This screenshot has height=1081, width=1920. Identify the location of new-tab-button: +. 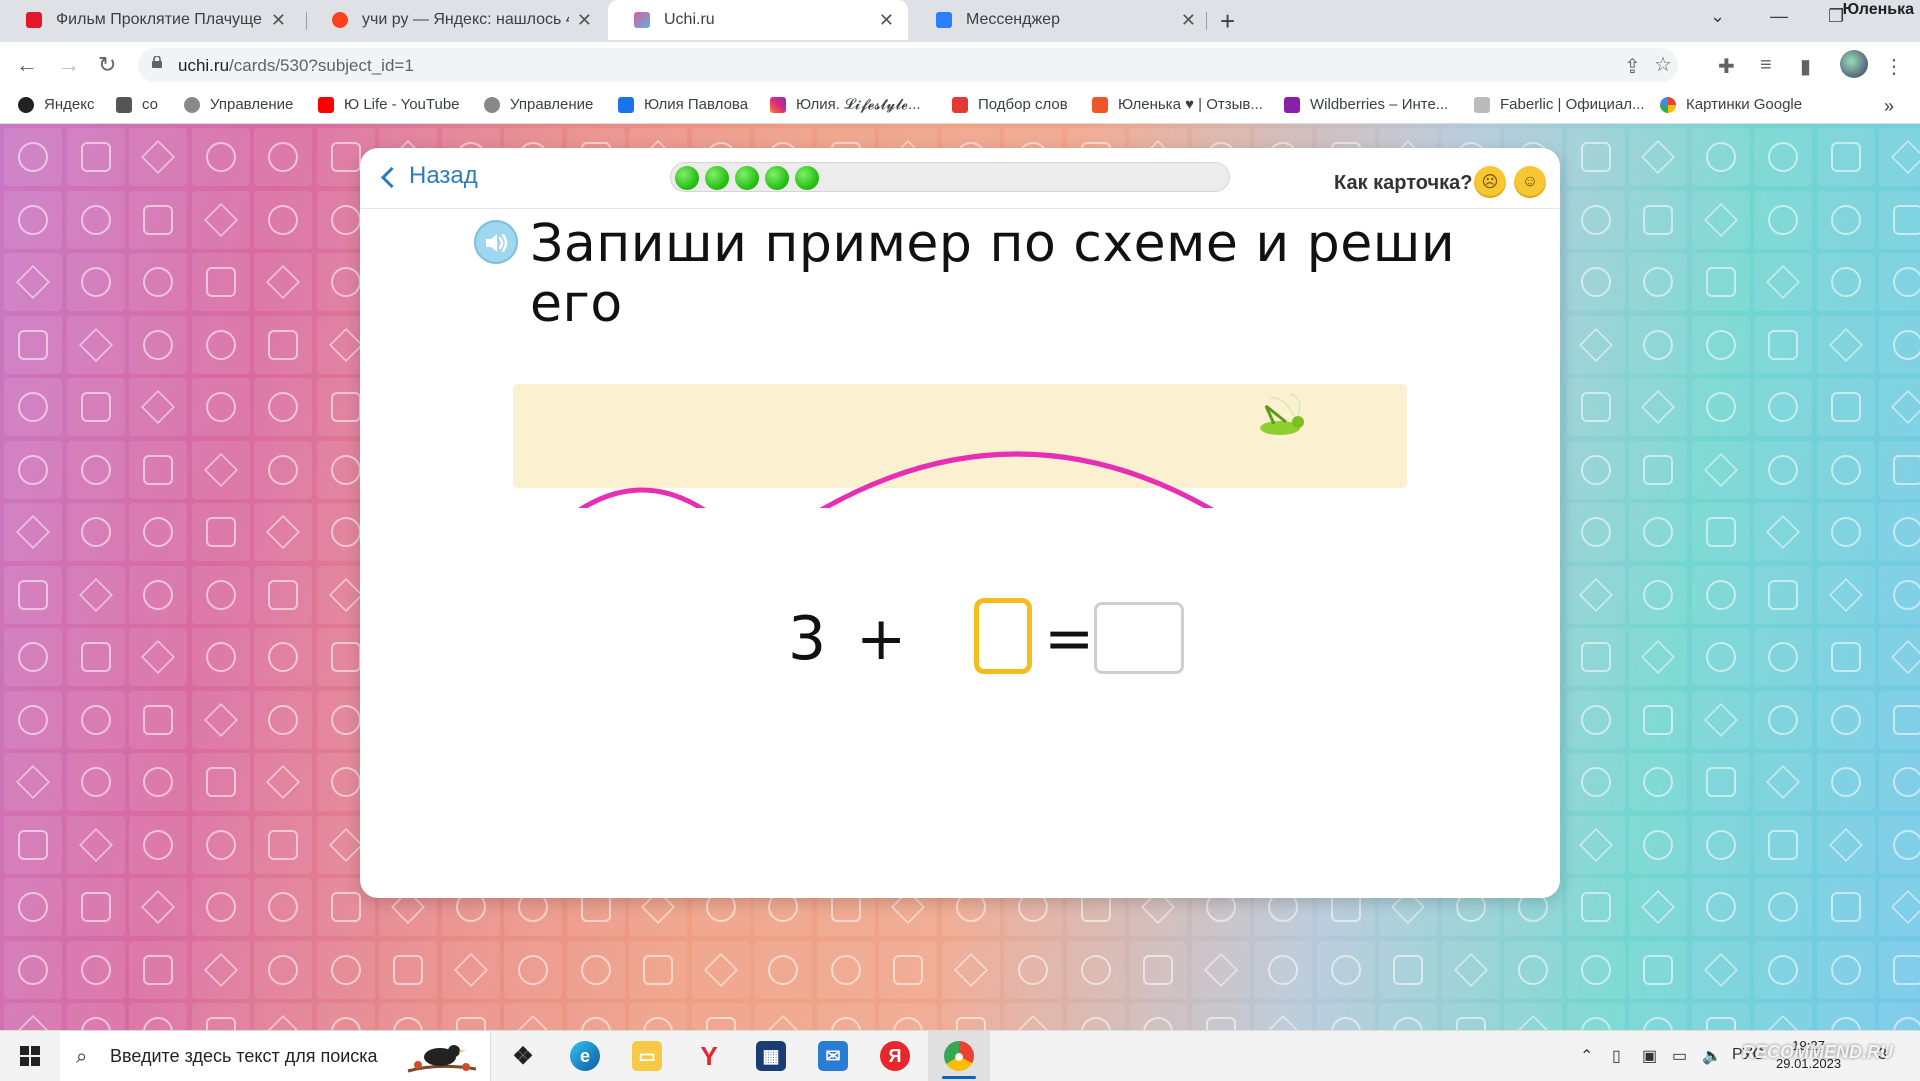
(1227, 21).